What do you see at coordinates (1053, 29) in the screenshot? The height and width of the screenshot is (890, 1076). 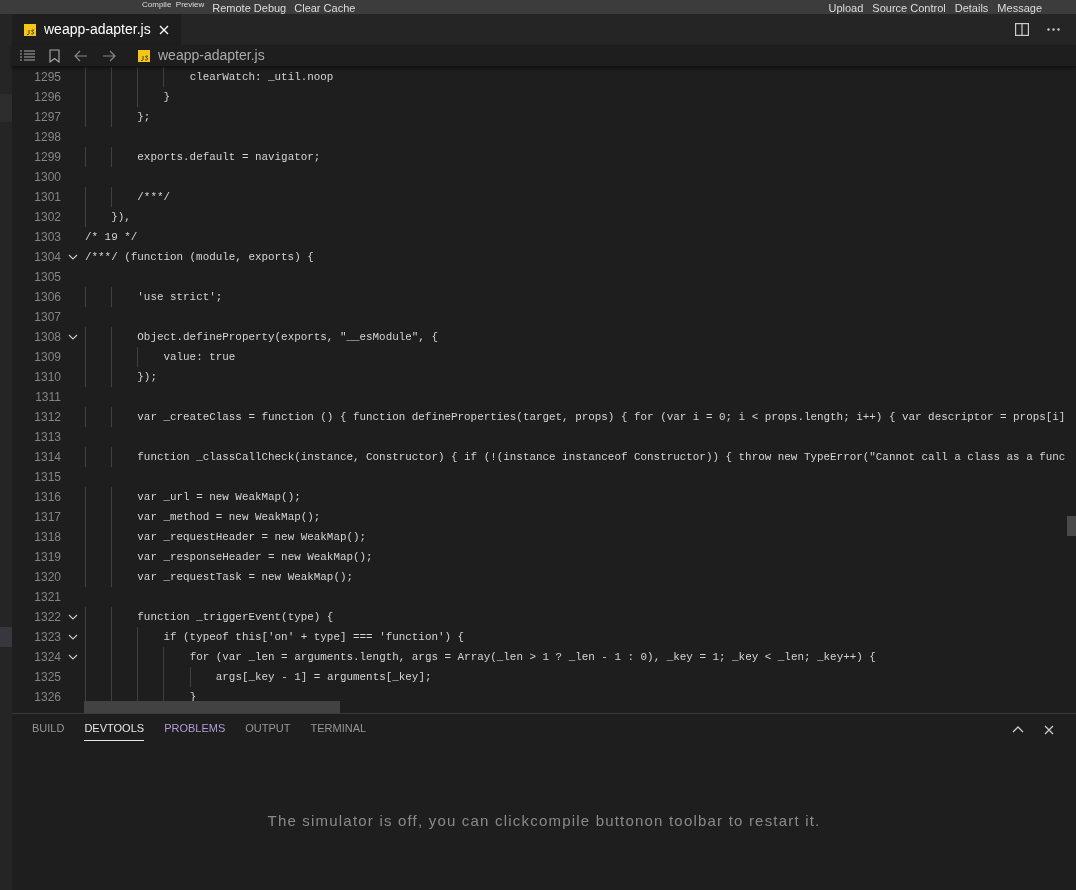 I see `more-icon` at bounding box center [1053, 29].